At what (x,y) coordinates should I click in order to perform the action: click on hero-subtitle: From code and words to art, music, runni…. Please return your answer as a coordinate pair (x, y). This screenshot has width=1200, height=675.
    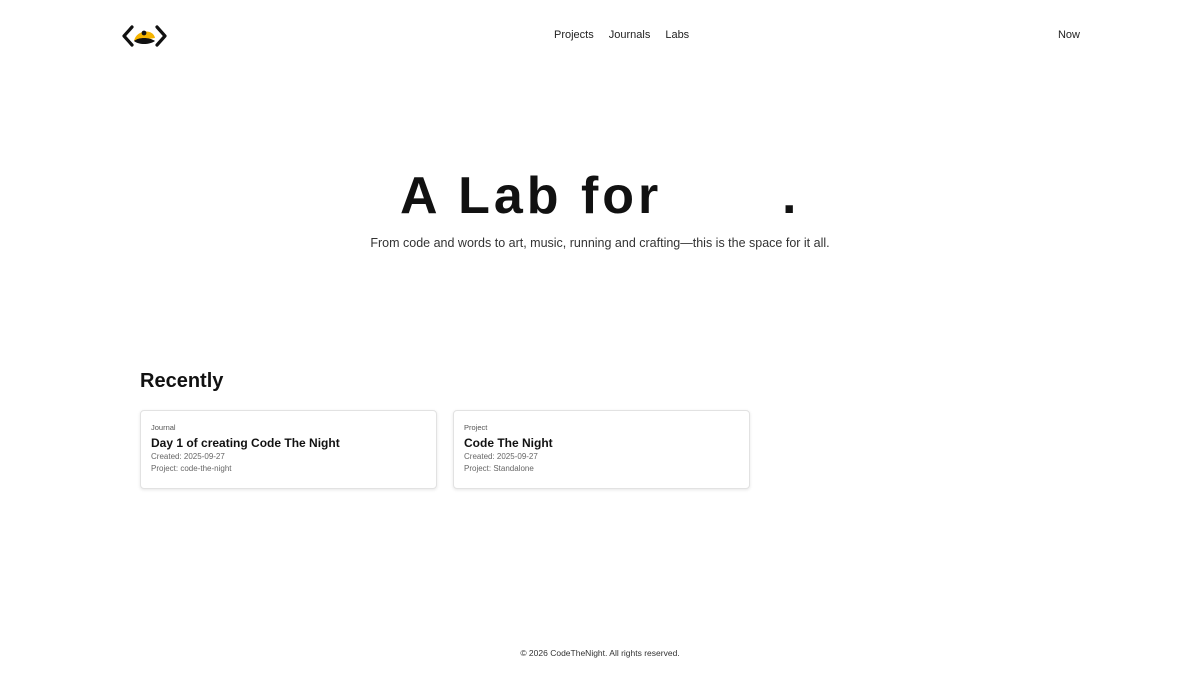
    Looking at the image, I should click on (600, 243).